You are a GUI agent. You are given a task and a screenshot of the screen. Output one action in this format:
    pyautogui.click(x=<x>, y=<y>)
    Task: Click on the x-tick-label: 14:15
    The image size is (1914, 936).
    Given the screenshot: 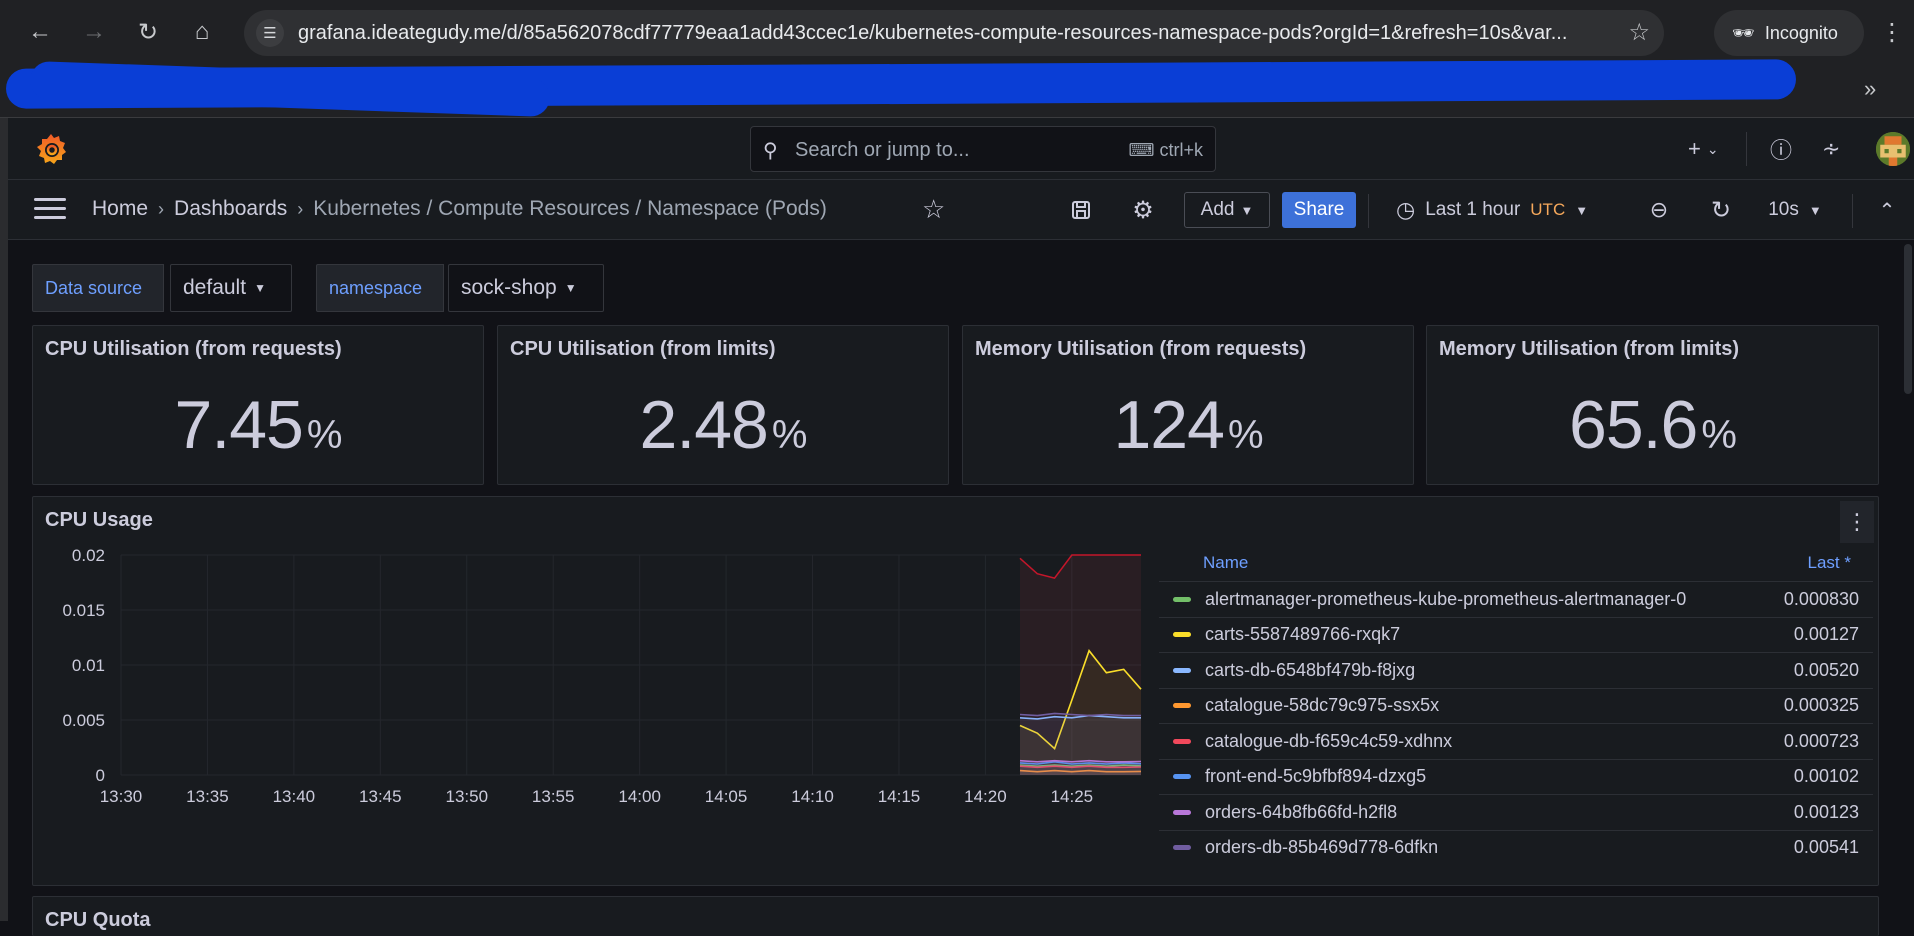 What is the action you would take?
    pyautogui.click(x=899, y=796)
    